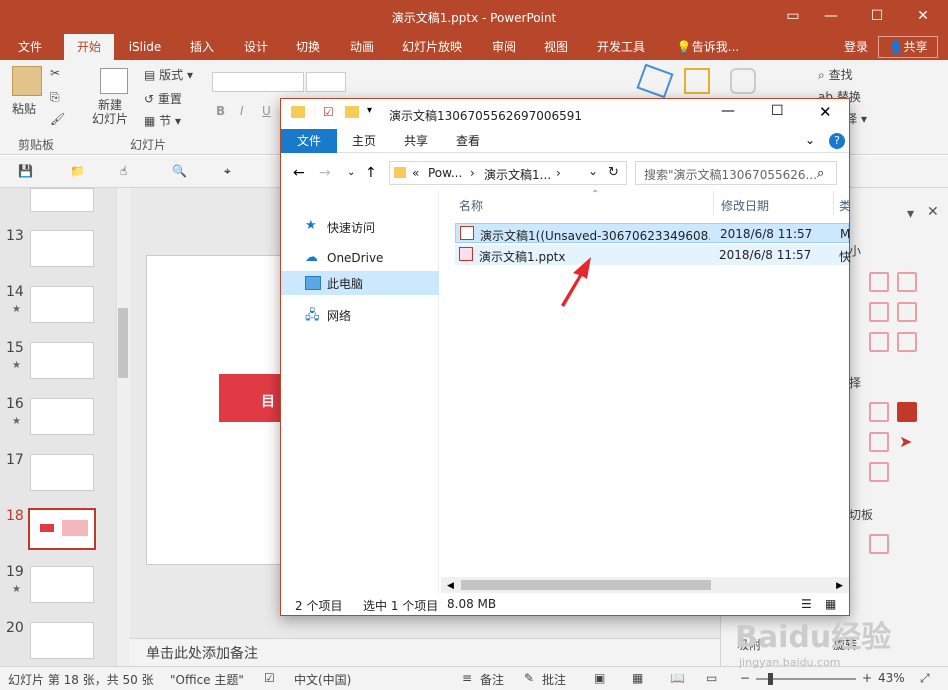 This screenshot has height=690, width=948. I want to click on file-list-horizontal-scrollbar: ◀ ▶, so click(645, 585).